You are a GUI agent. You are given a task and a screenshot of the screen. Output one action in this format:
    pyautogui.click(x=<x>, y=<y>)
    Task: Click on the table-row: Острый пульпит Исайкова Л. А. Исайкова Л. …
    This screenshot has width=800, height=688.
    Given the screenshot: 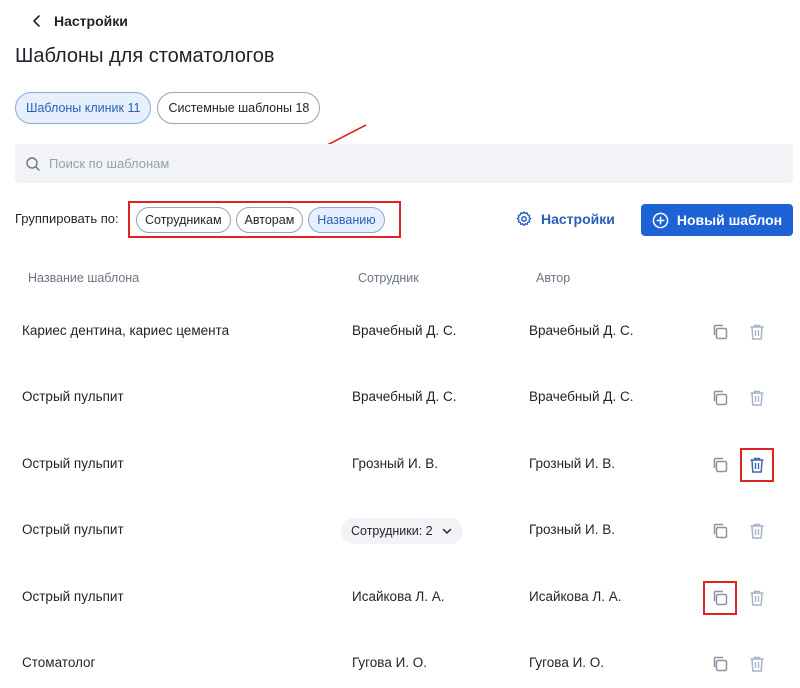 What is the action you would take?
    pyautogui.click(x=400, y=598)
    